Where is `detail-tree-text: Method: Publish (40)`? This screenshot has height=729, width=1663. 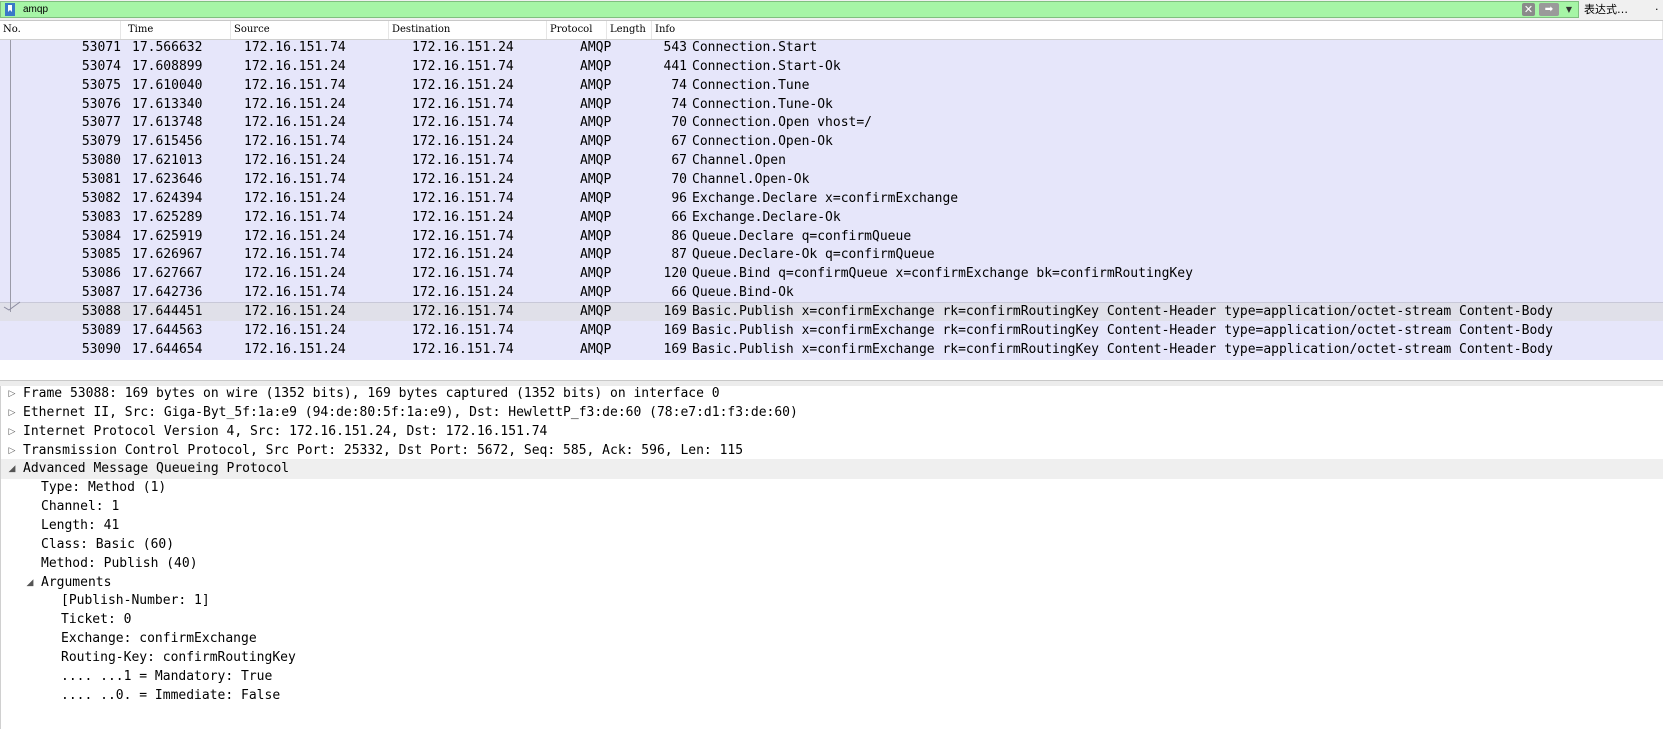 detail-tree-text: Method: Publish (40) is located at coordinates (119, 563).